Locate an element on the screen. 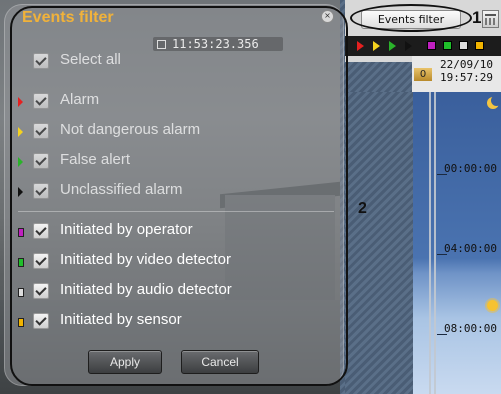 The width and height of the screenshot is (501, 394). filter-row-video-detector: Initiated by video detector is located at coordinates (168, 264).